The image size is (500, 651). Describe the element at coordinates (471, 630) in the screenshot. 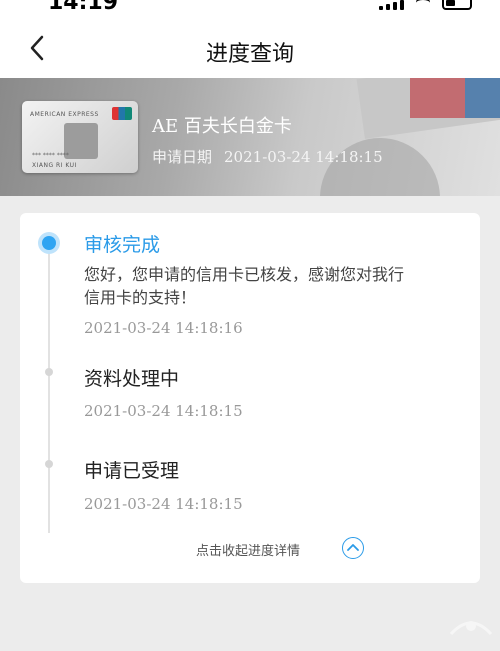

I see `watermark-logo` at that location.